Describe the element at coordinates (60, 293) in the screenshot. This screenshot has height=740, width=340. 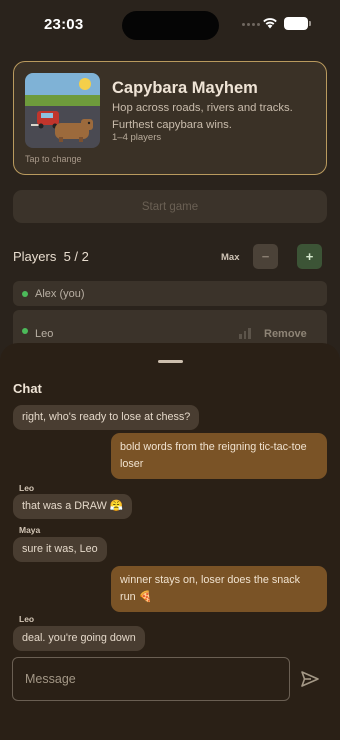
I see `player-name: Alex (you)` at that location.